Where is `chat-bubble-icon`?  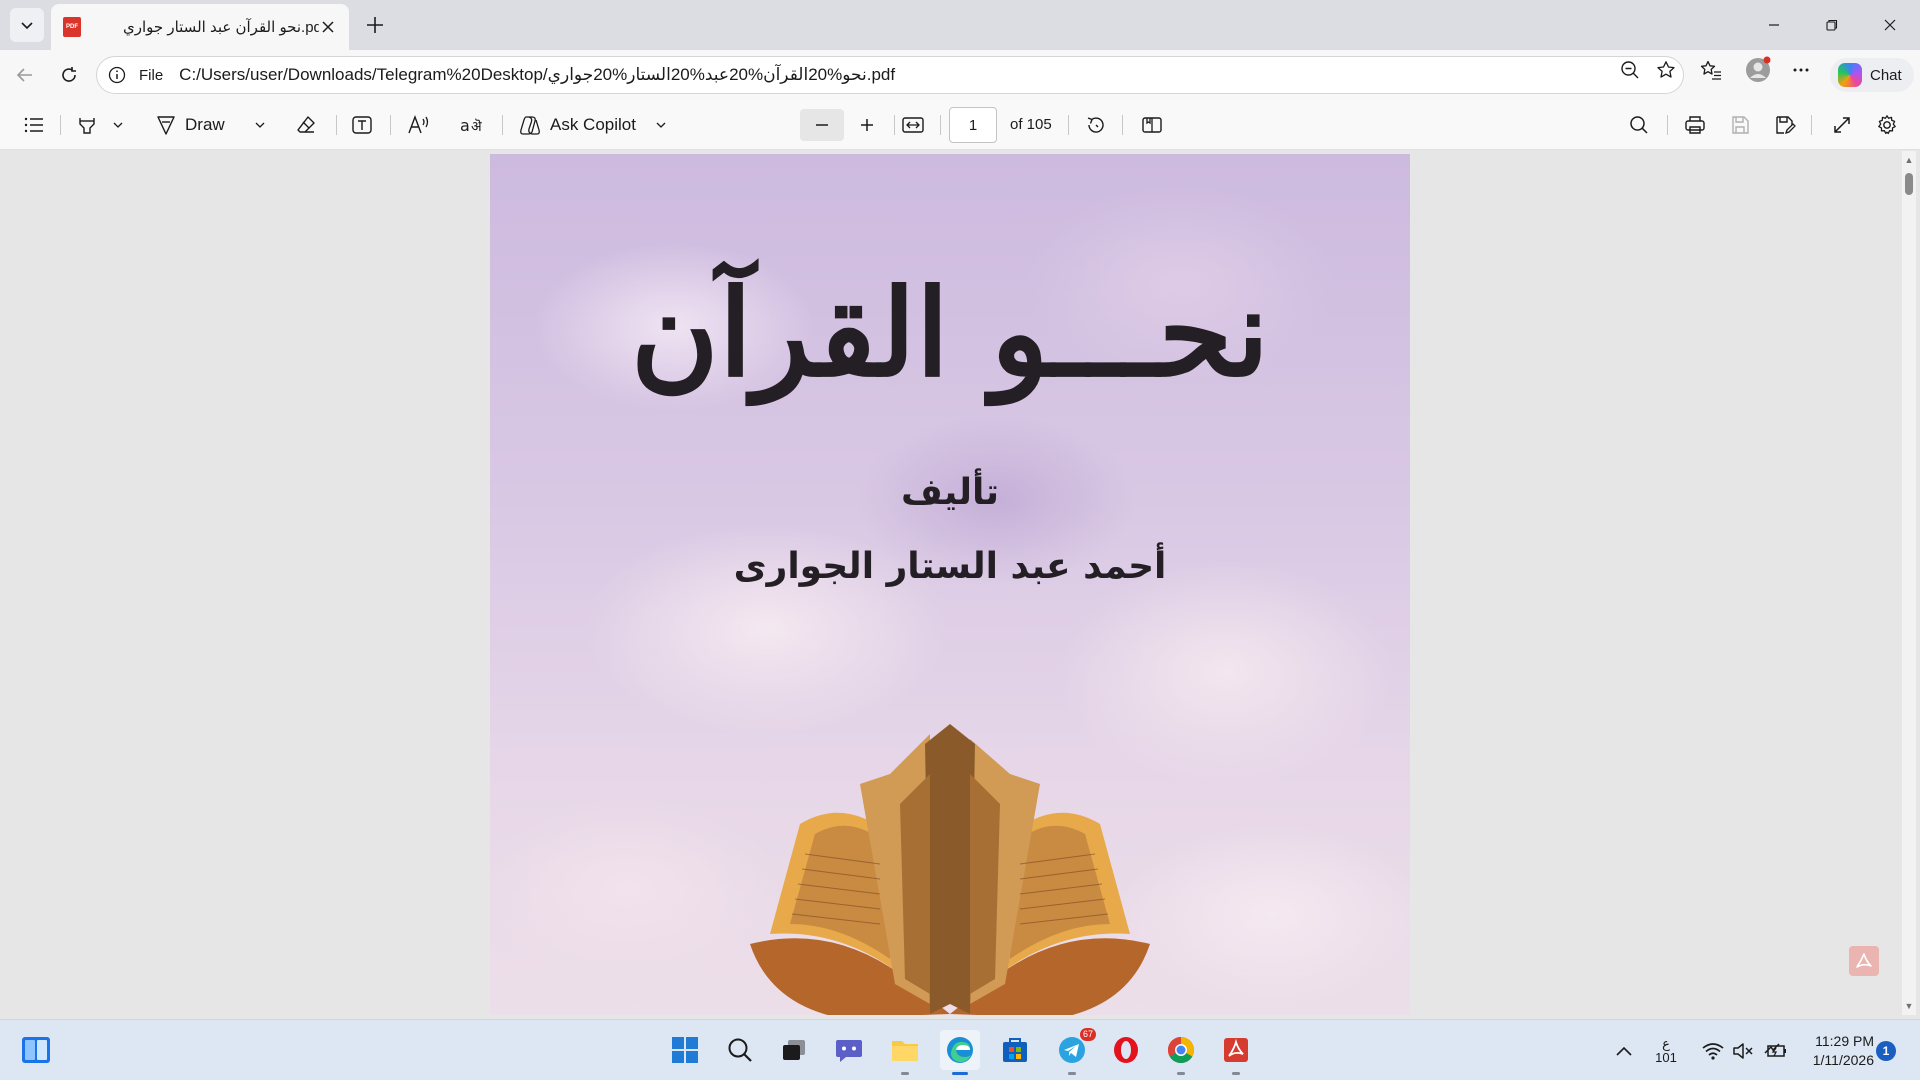 chat-bubble-icon is located at coordinates (849, 1051).